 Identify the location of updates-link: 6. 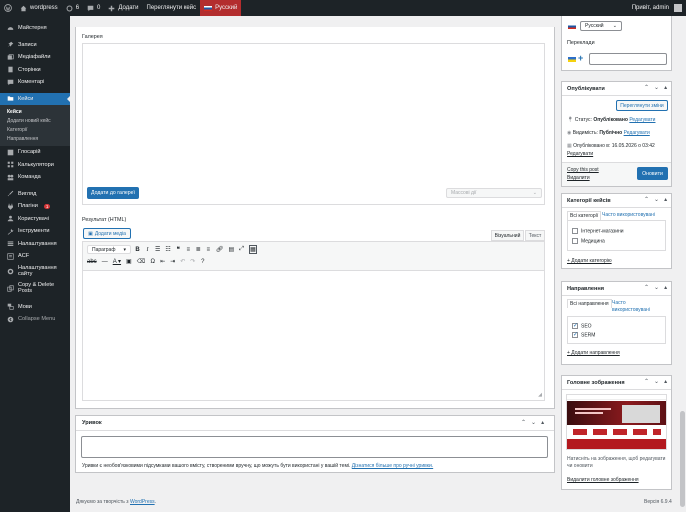
(72, 8).